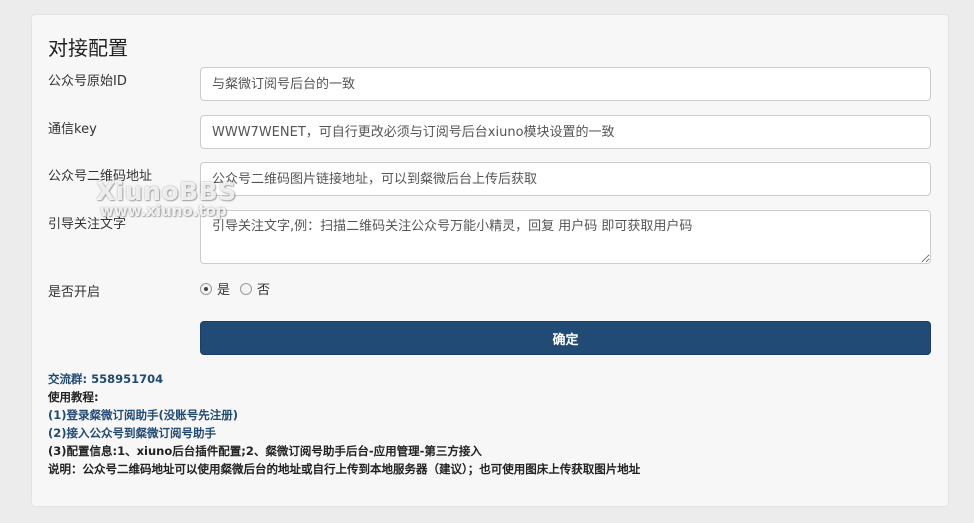  What do you see at coordinates (206, 288) in the screenshot?
I see `radio-yes-dot` at bounding box center [206, 288].